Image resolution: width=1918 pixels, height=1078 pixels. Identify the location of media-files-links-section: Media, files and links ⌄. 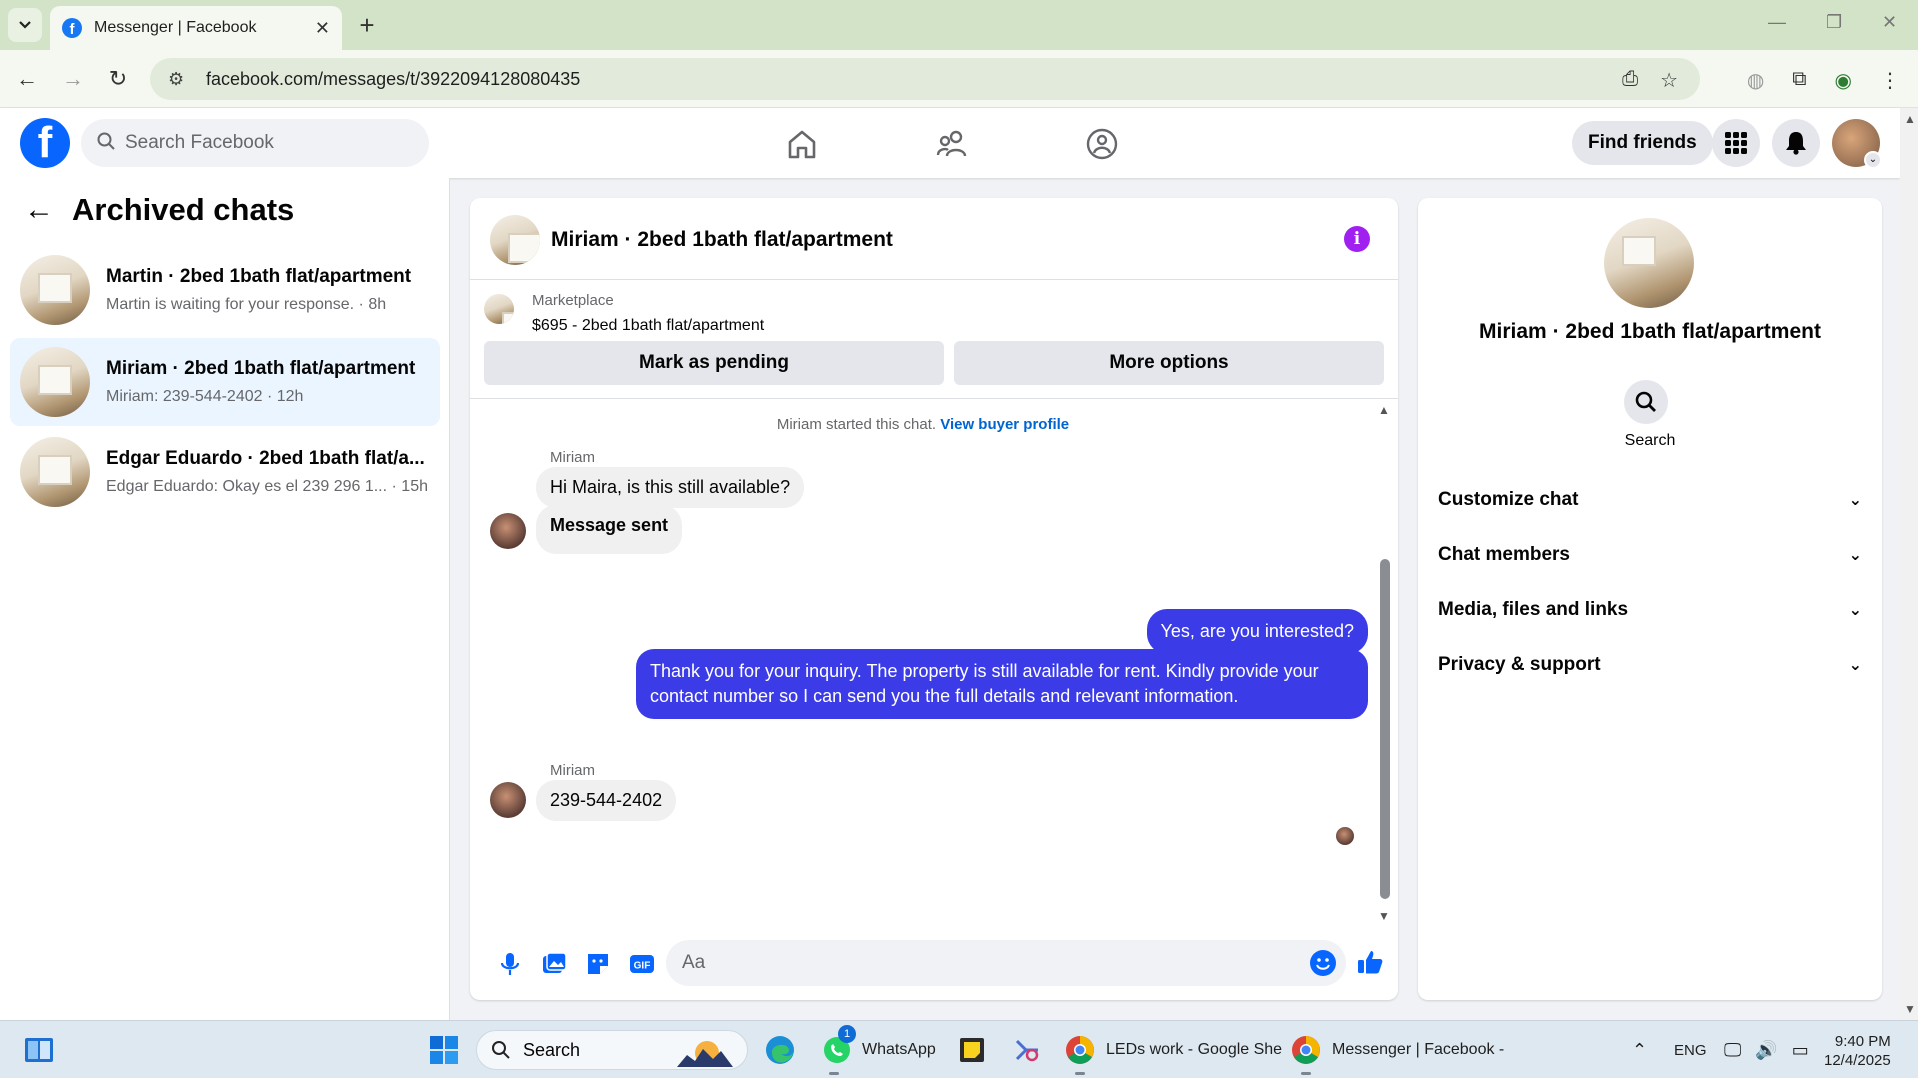
(1650, 610).